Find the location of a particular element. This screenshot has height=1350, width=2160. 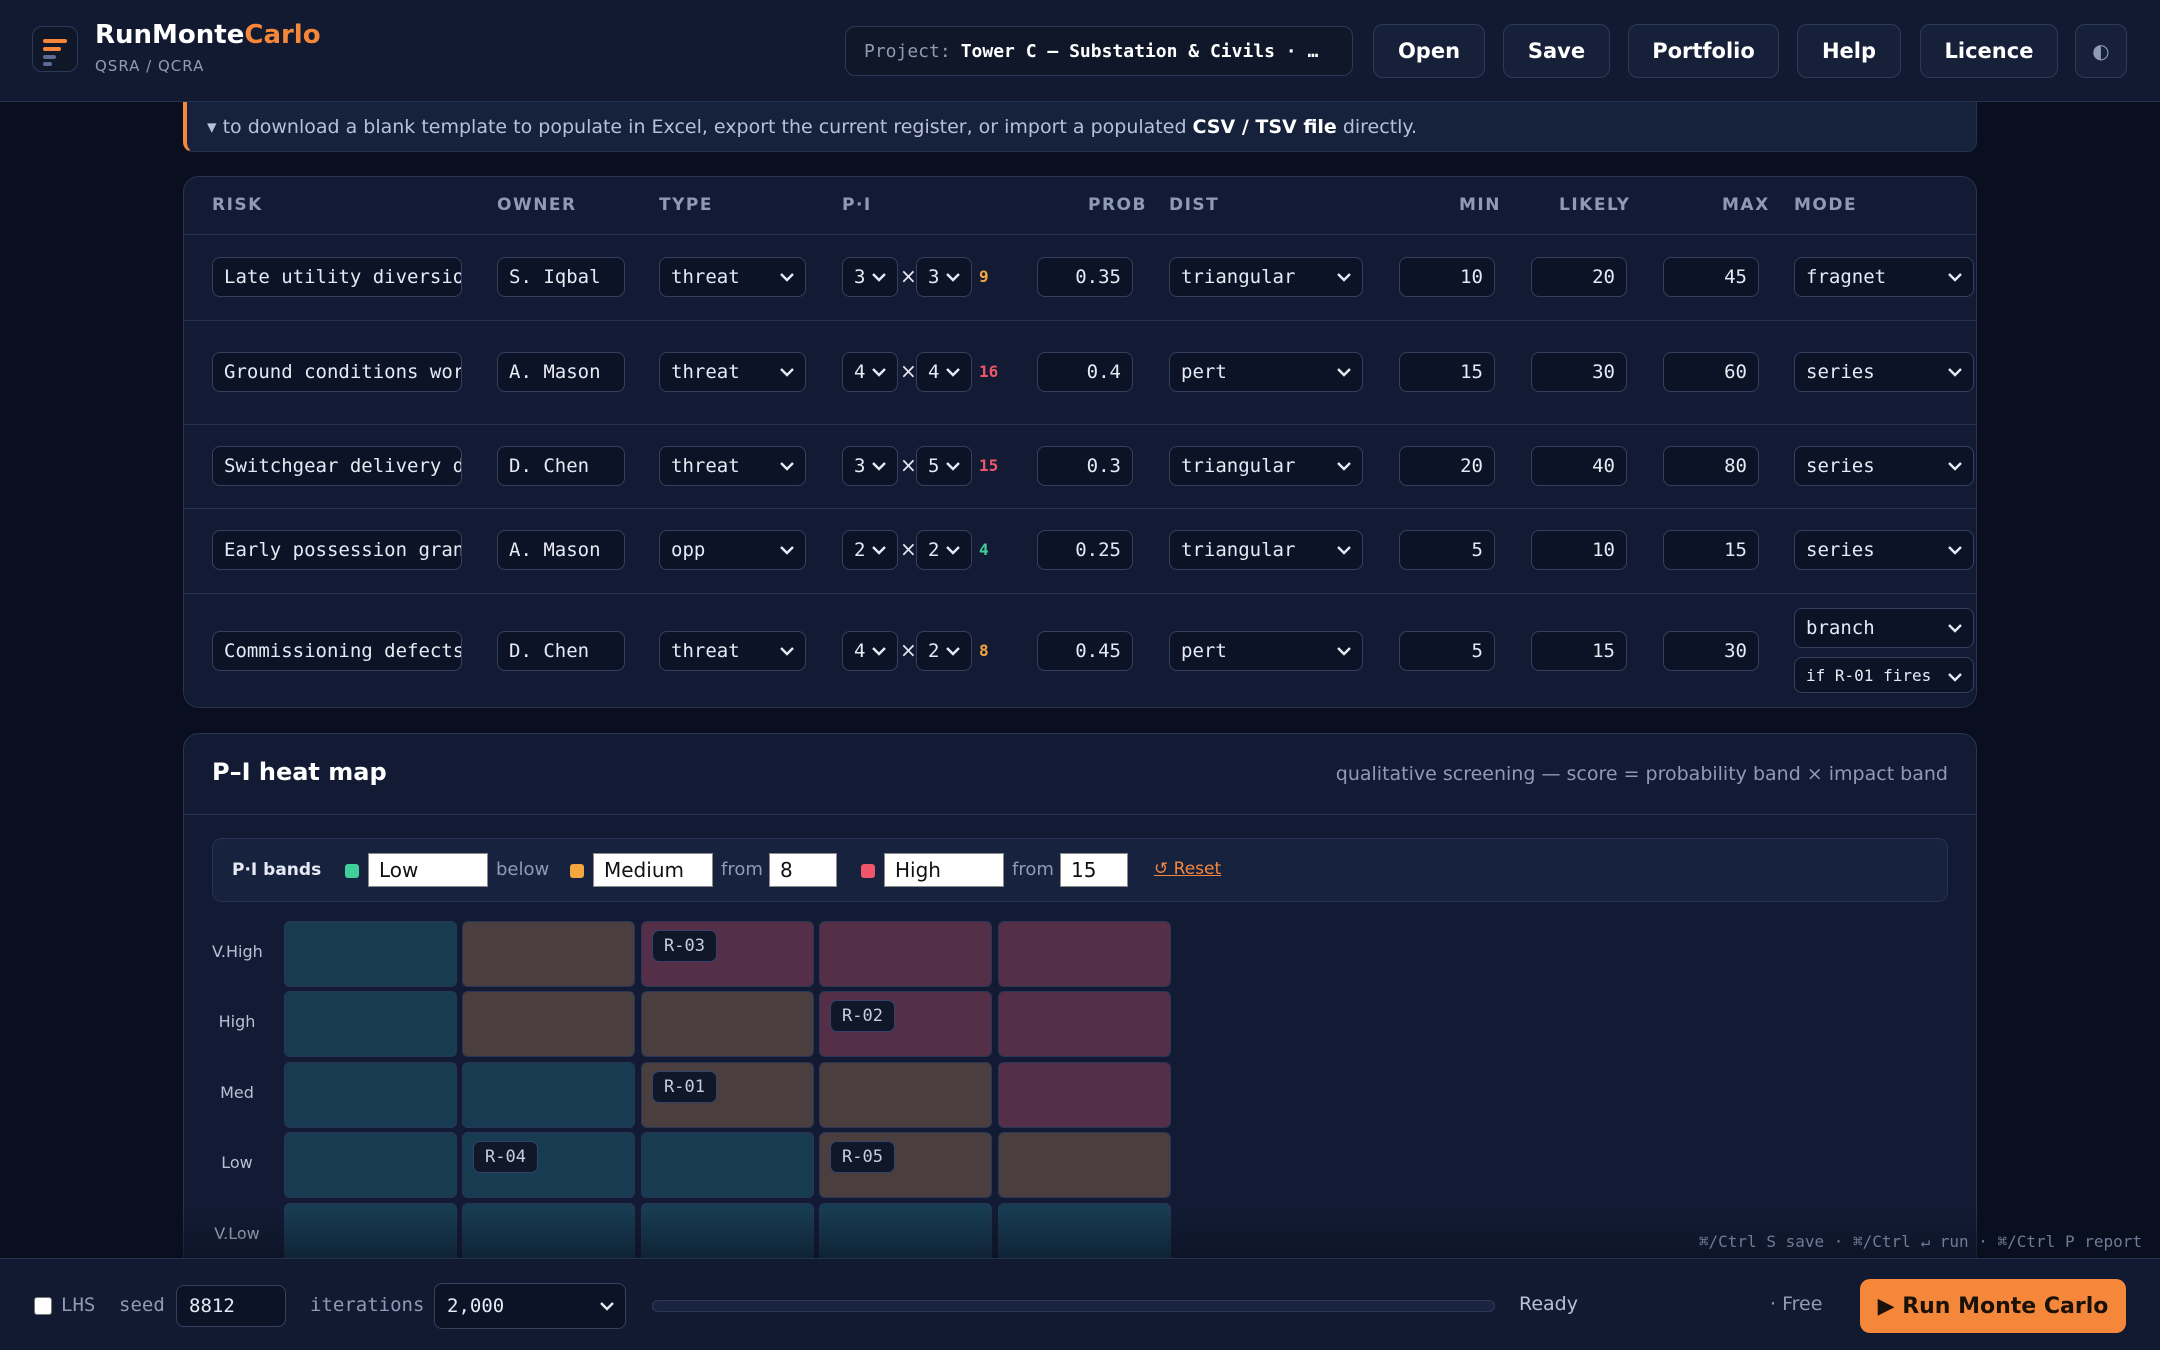

open-button: Open is located at coordinates (1429, 51).